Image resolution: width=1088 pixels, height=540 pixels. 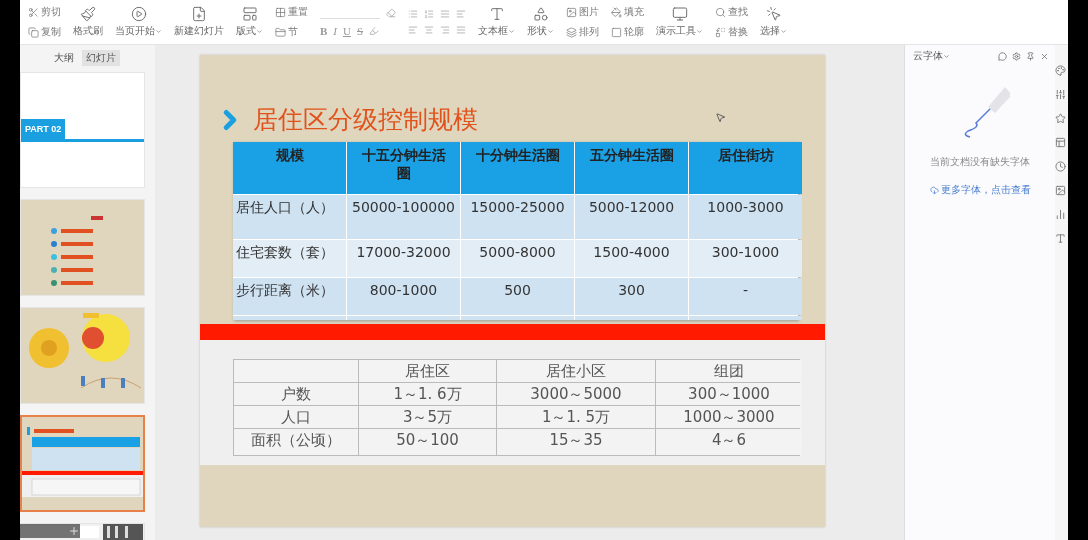 What do you see at coordinates (291, 32) in the screenshot?
I see `ribbon-button: 节` at bounding box center [291, 32].